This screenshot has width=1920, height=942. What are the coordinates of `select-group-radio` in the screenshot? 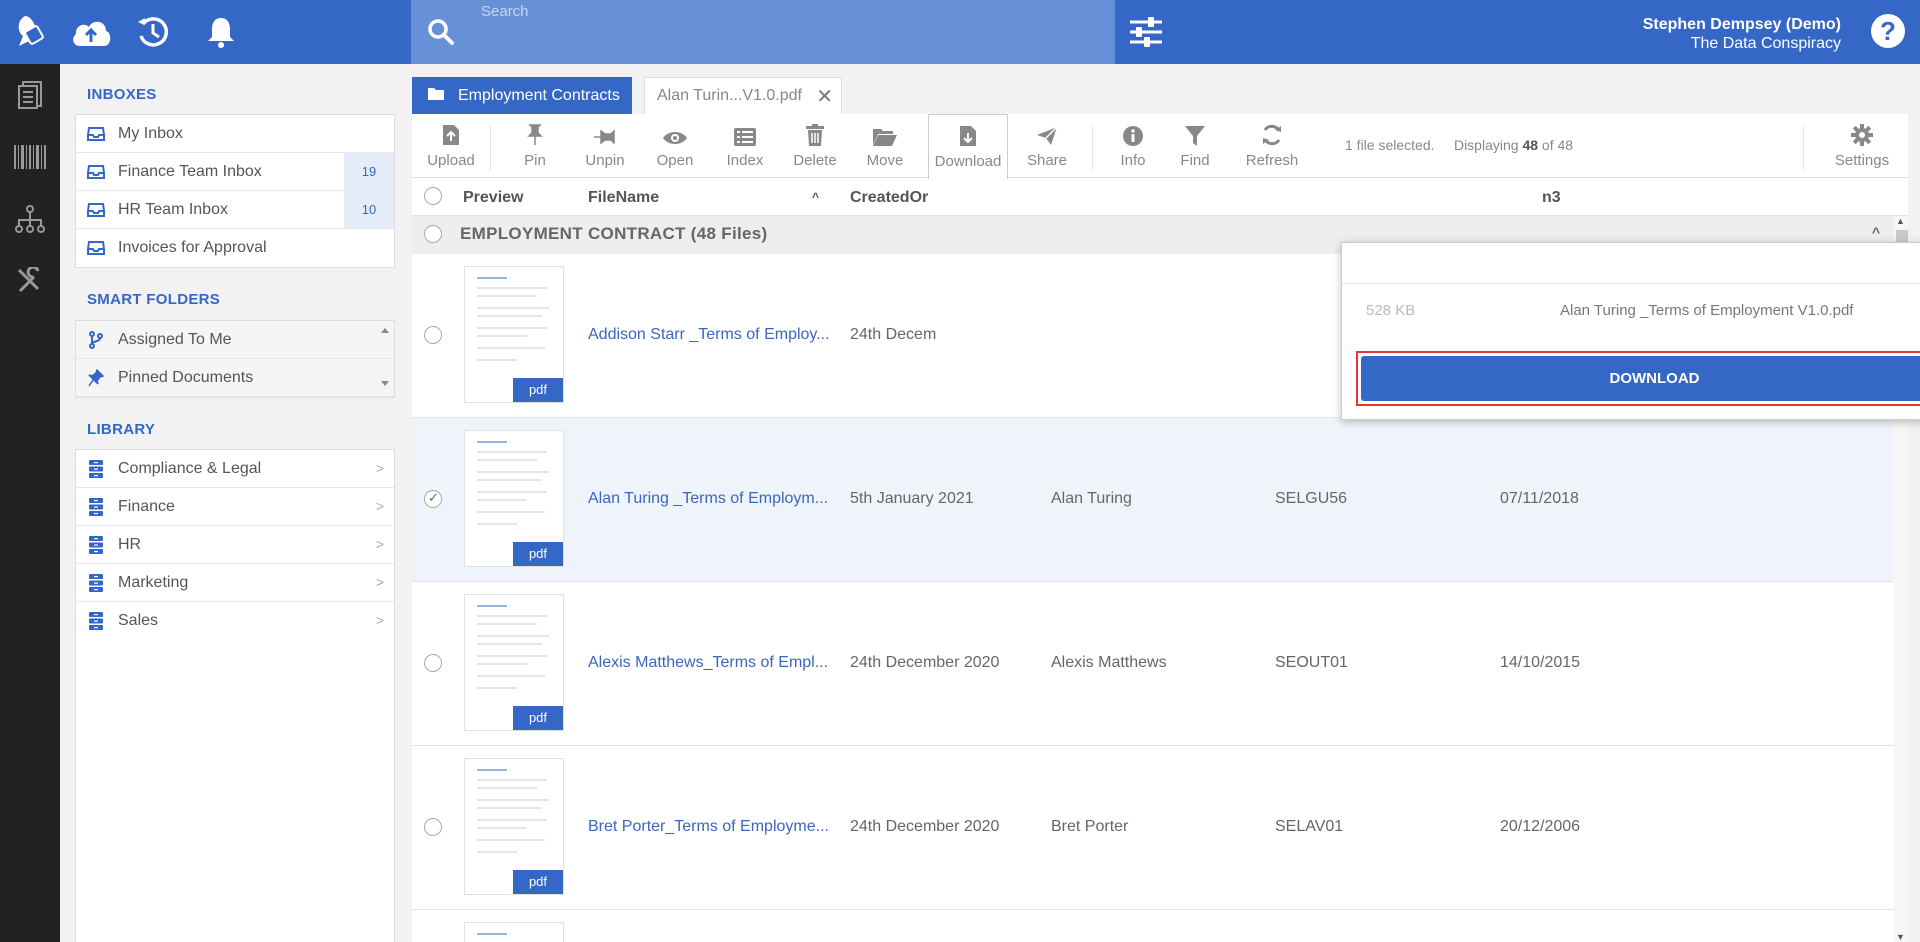 It's located at (433, 234).